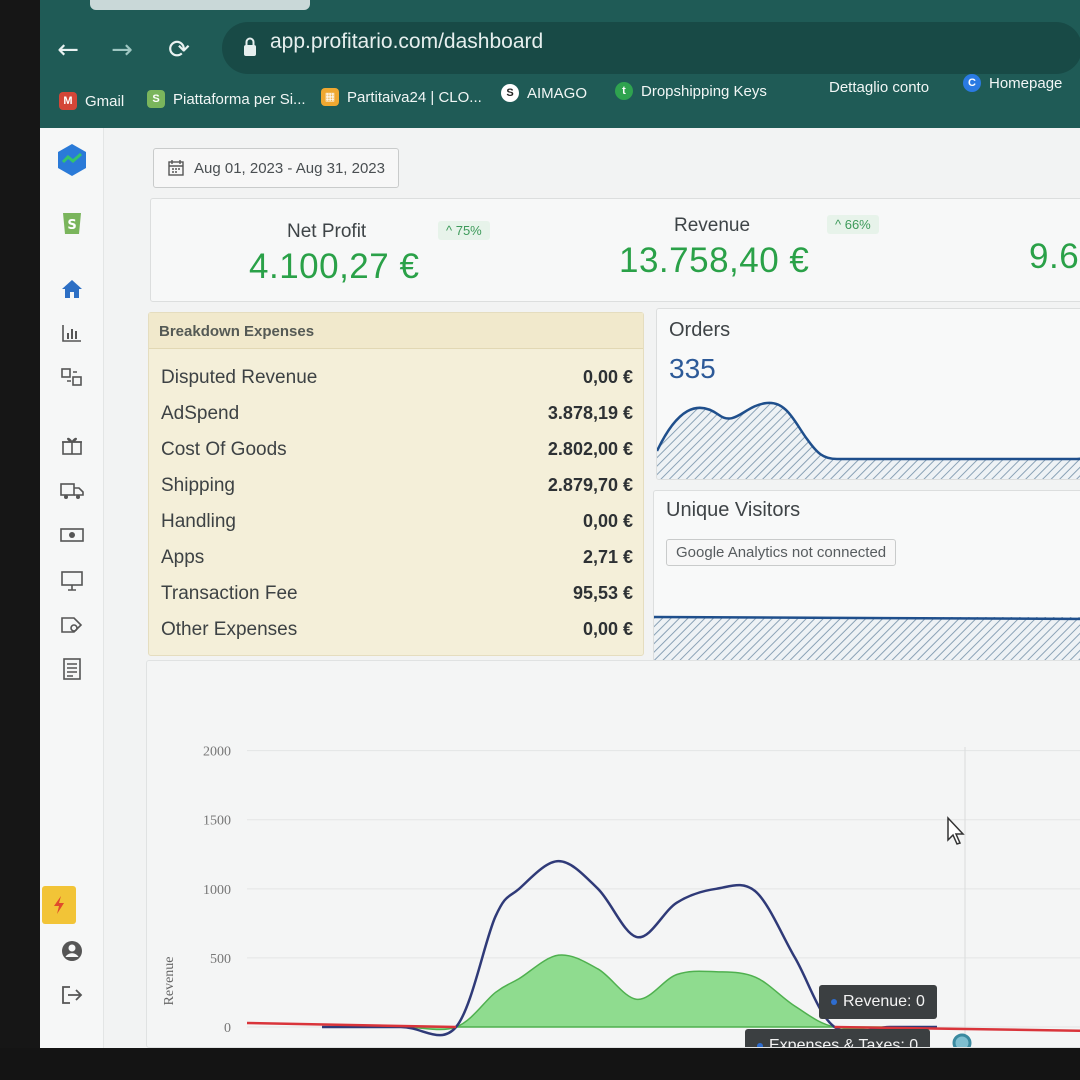 Image resolution: width=1080 pixels, height=1080 pixels. Describe the element at coordinates (607, 557) in the screenshot. I see `breakdown-value: 2,71 €` at that location.